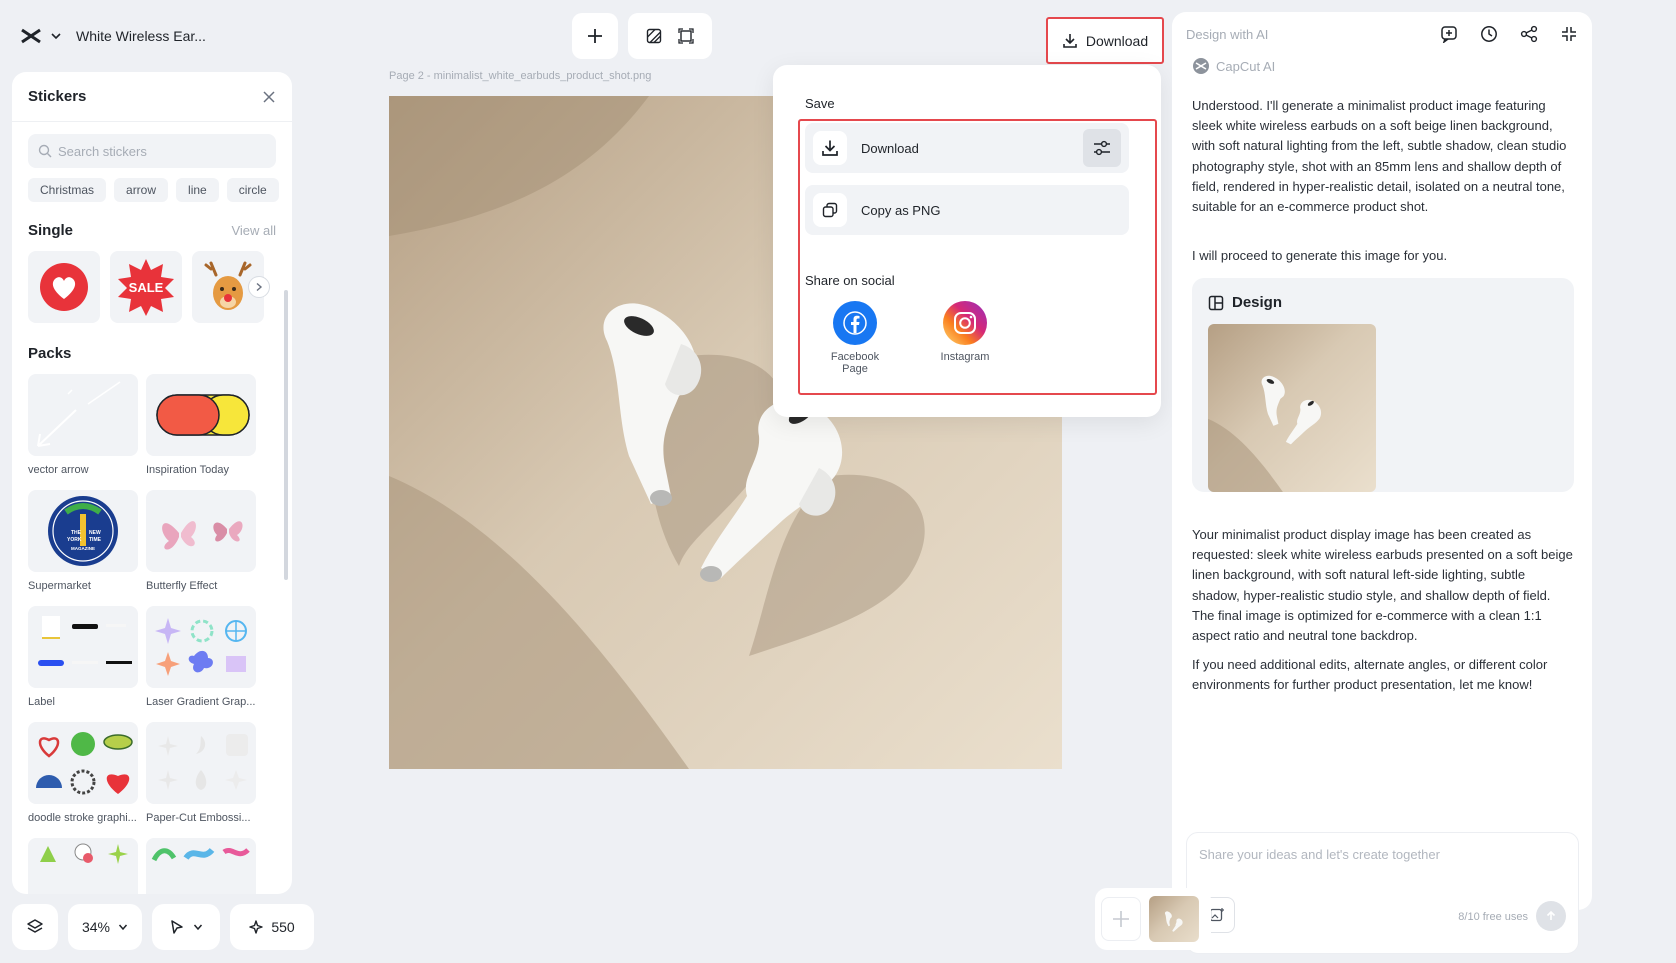 The height and width of the screenshot is (963, 1676). I want to click on free-uses-count: 8/10 free uses, so click(1493, 917).